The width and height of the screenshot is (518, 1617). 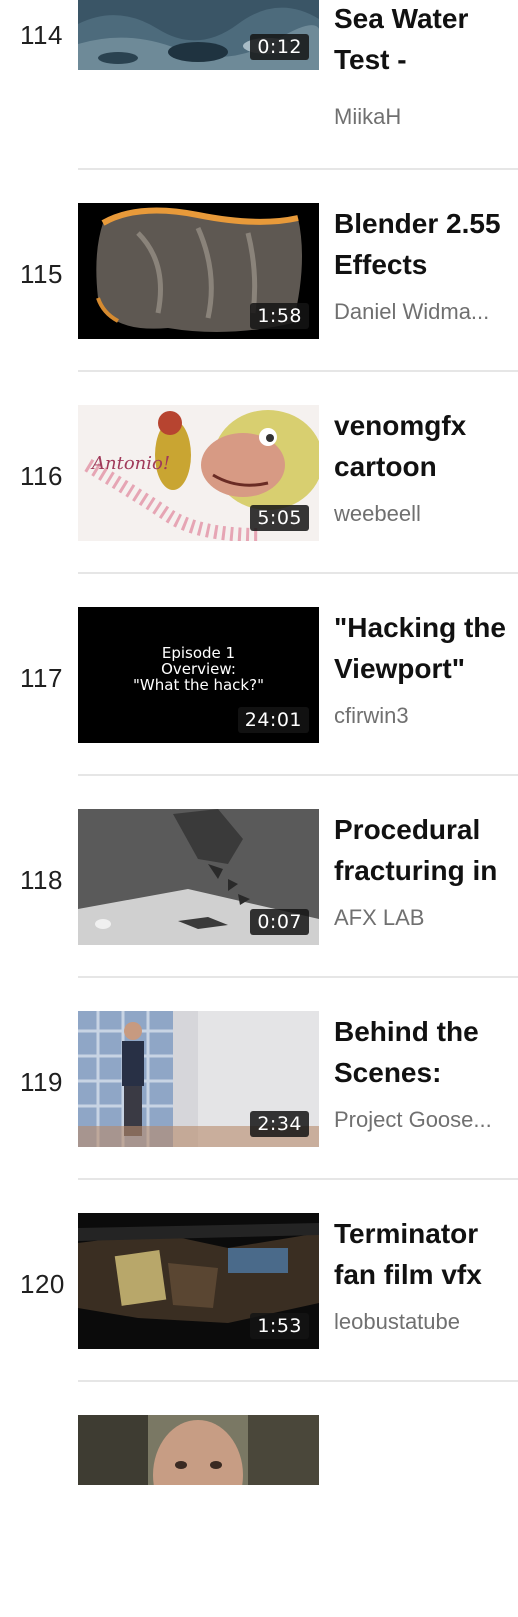 What do you see at coordinates (259, 1516) in the screenshot?
I see `video-item-next` at bounding box center [259, 1516].